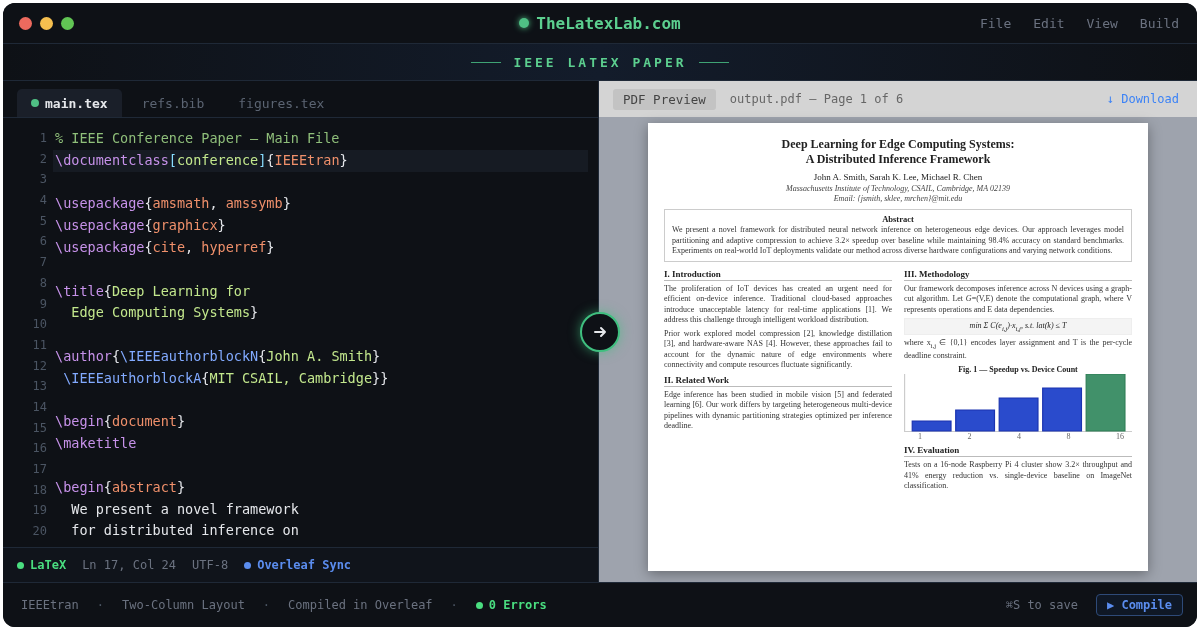 The width and height of the screenshot is (1200, 630). Describe the element at coordinates (360, 605) in the screenshot. I see `footer-text: Compiled in Overleaf` at that location.